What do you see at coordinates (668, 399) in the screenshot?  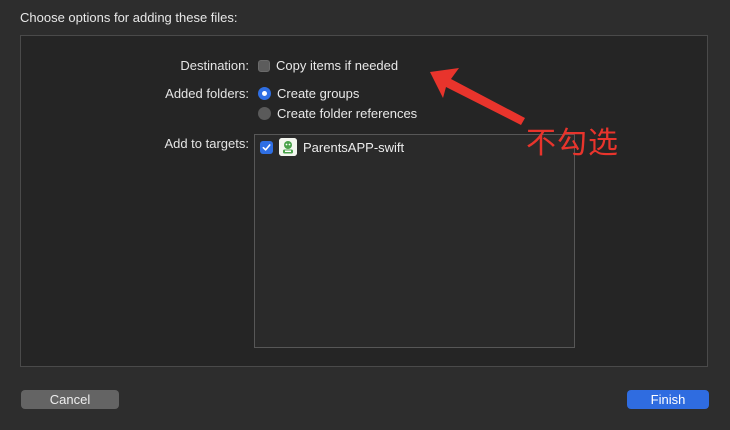 I see `finish-button: Finish` at bounding box center [668, 399].